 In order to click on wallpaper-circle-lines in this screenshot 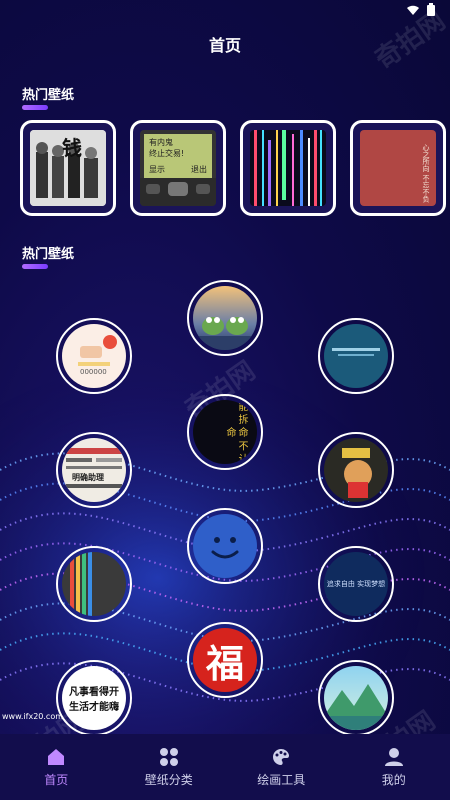, I will do `click(94, 584)`.